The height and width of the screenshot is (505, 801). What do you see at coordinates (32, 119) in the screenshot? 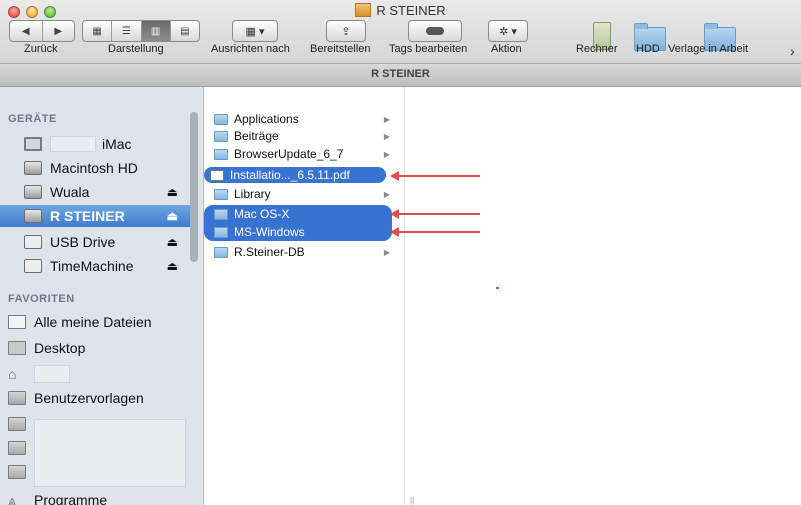
I see `devices-header: GERÄTE` at bounding box center [32, 119].